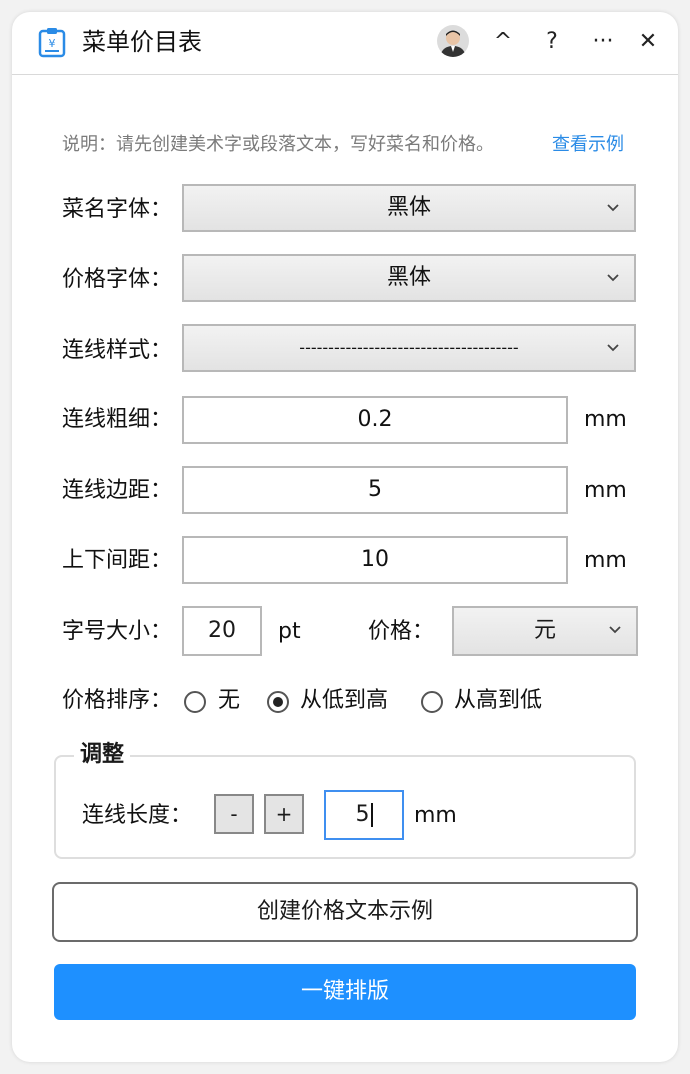 Image resolution: width=690 pixels, height=1074 pixels. I want to click on vertical-spacing-unit: mm, so click(605, 560).